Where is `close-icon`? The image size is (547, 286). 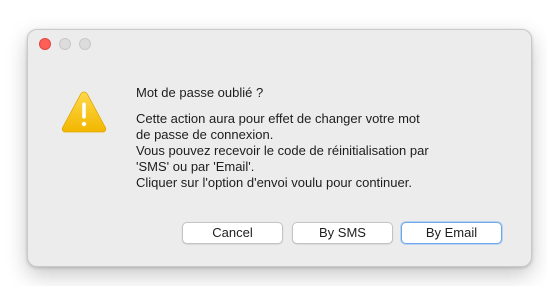 close-icon is located at coordinates (45, 44).